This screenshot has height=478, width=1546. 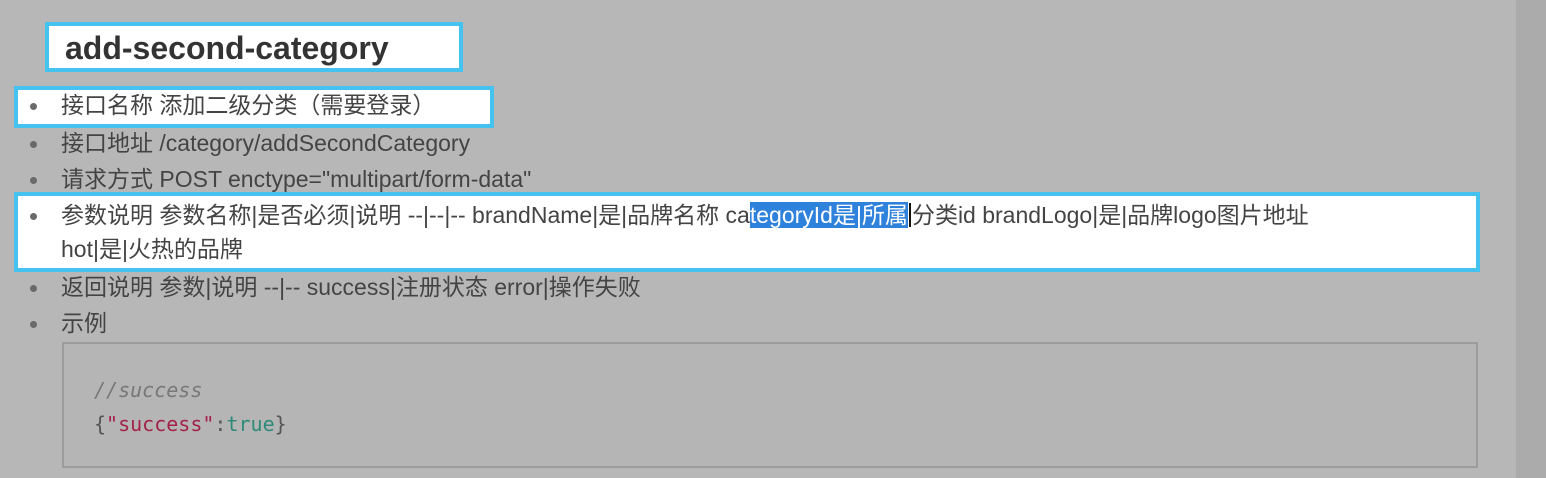 I want to click on code-line: {"success":true}, so click(x=190, y=424).